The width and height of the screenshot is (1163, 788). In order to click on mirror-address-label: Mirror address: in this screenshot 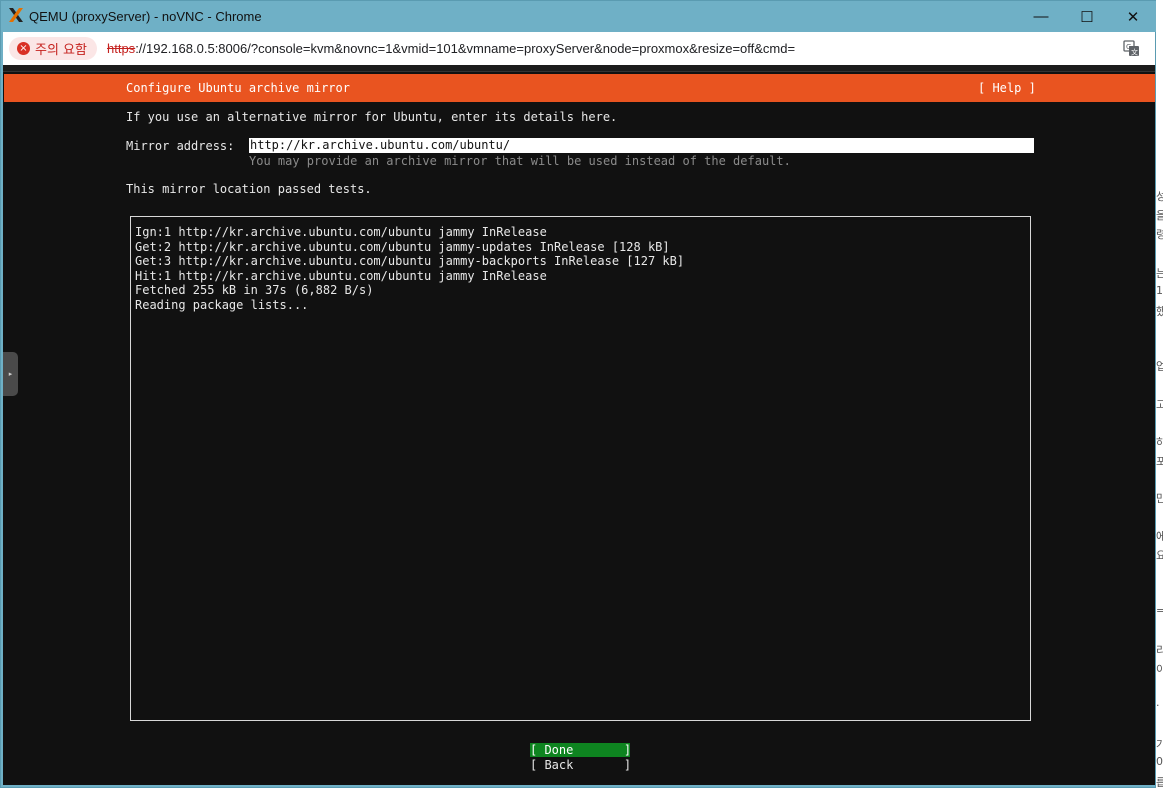, I will do `click(180, 146)`.